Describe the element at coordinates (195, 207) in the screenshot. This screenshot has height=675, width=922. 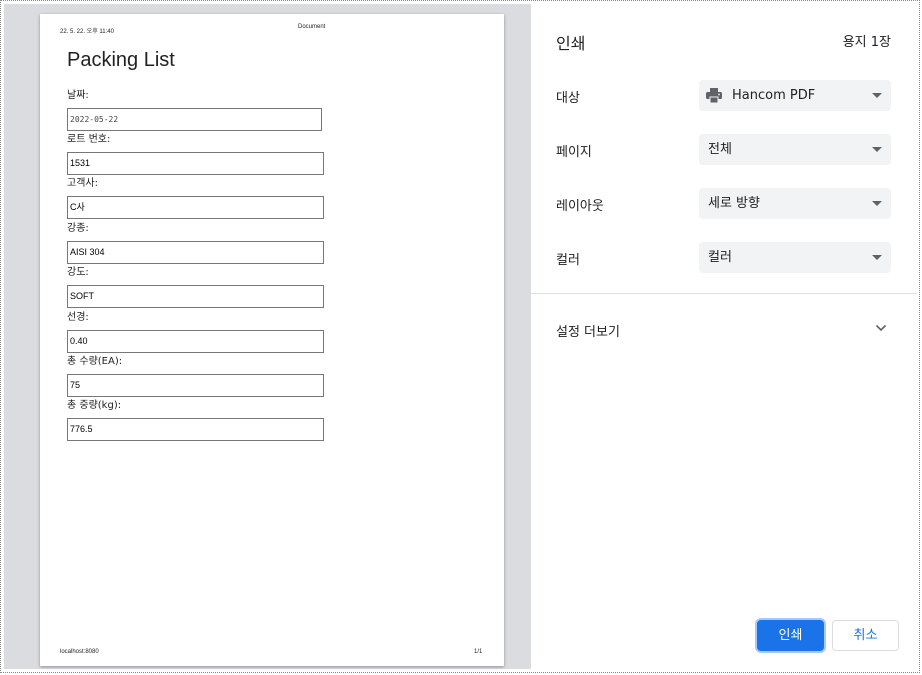
I see `customer-field: C사` at that location.